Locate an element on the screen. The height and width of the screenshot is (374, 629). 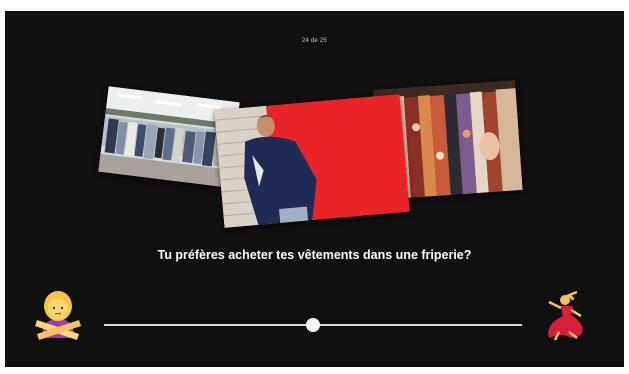
answer-slider is located at coordinates (313, 325).